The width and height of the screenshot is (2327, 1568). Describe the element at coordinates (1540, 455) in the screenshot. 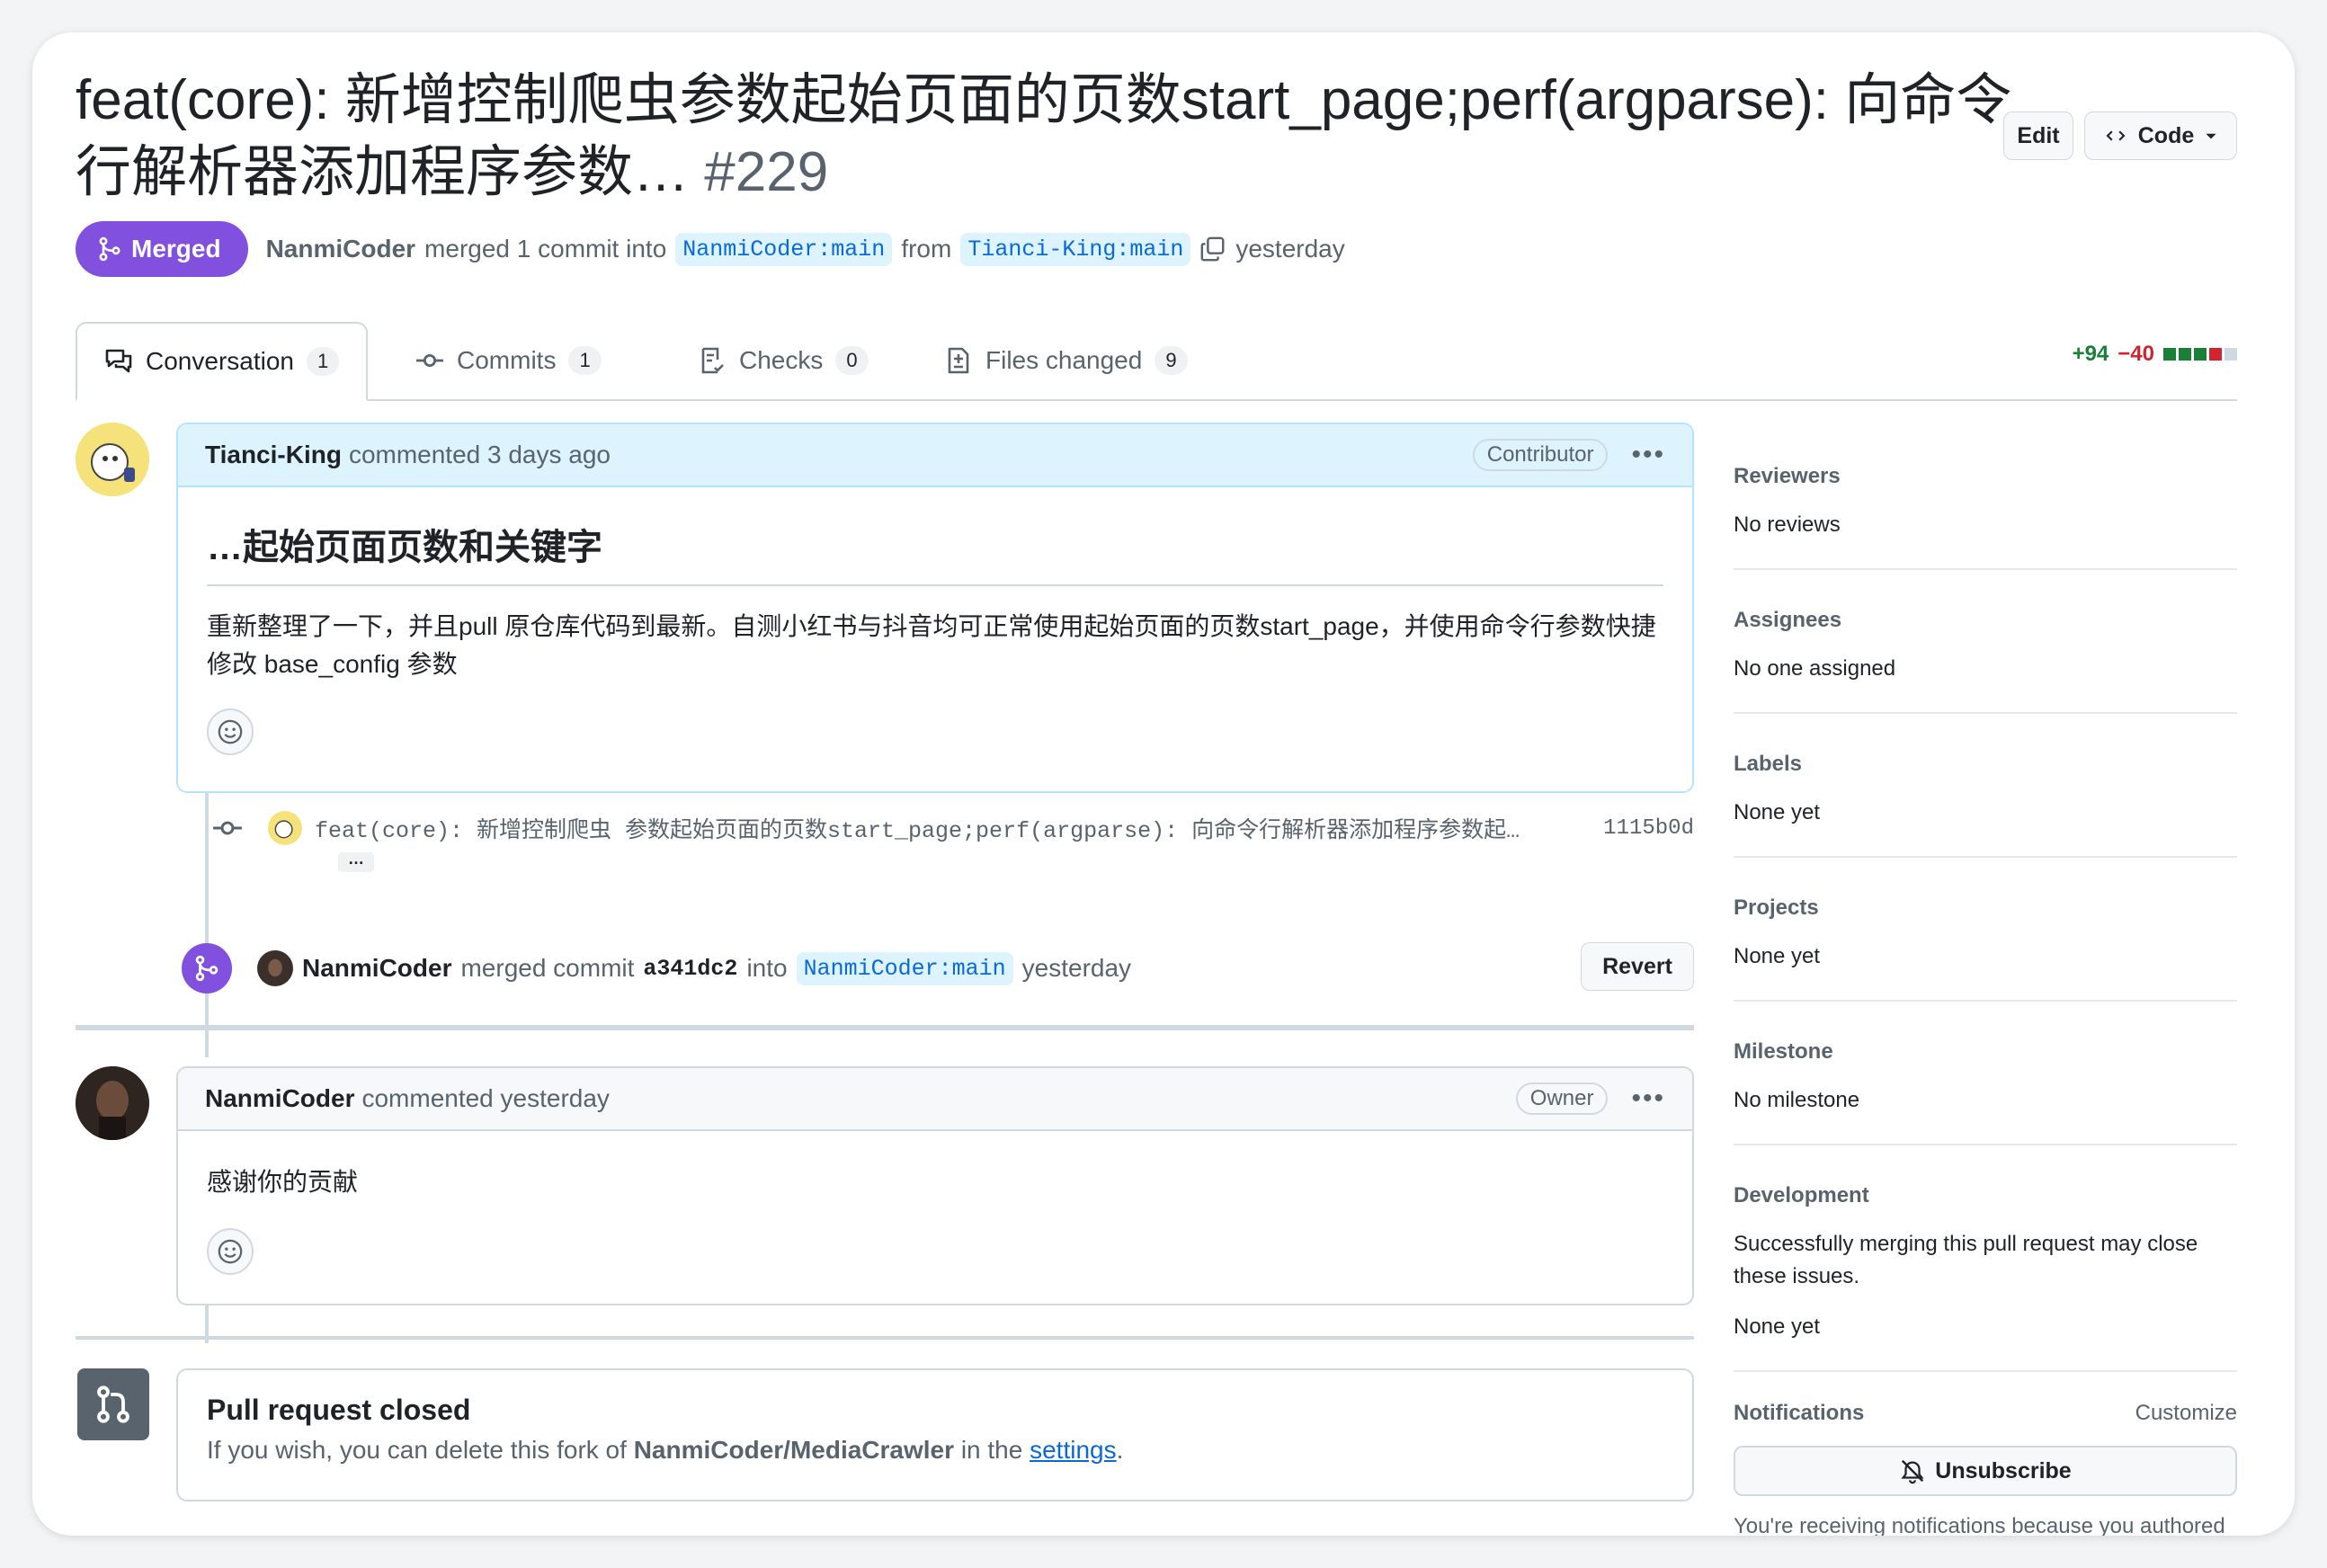

I see `role-badge: Contributor` at that location.